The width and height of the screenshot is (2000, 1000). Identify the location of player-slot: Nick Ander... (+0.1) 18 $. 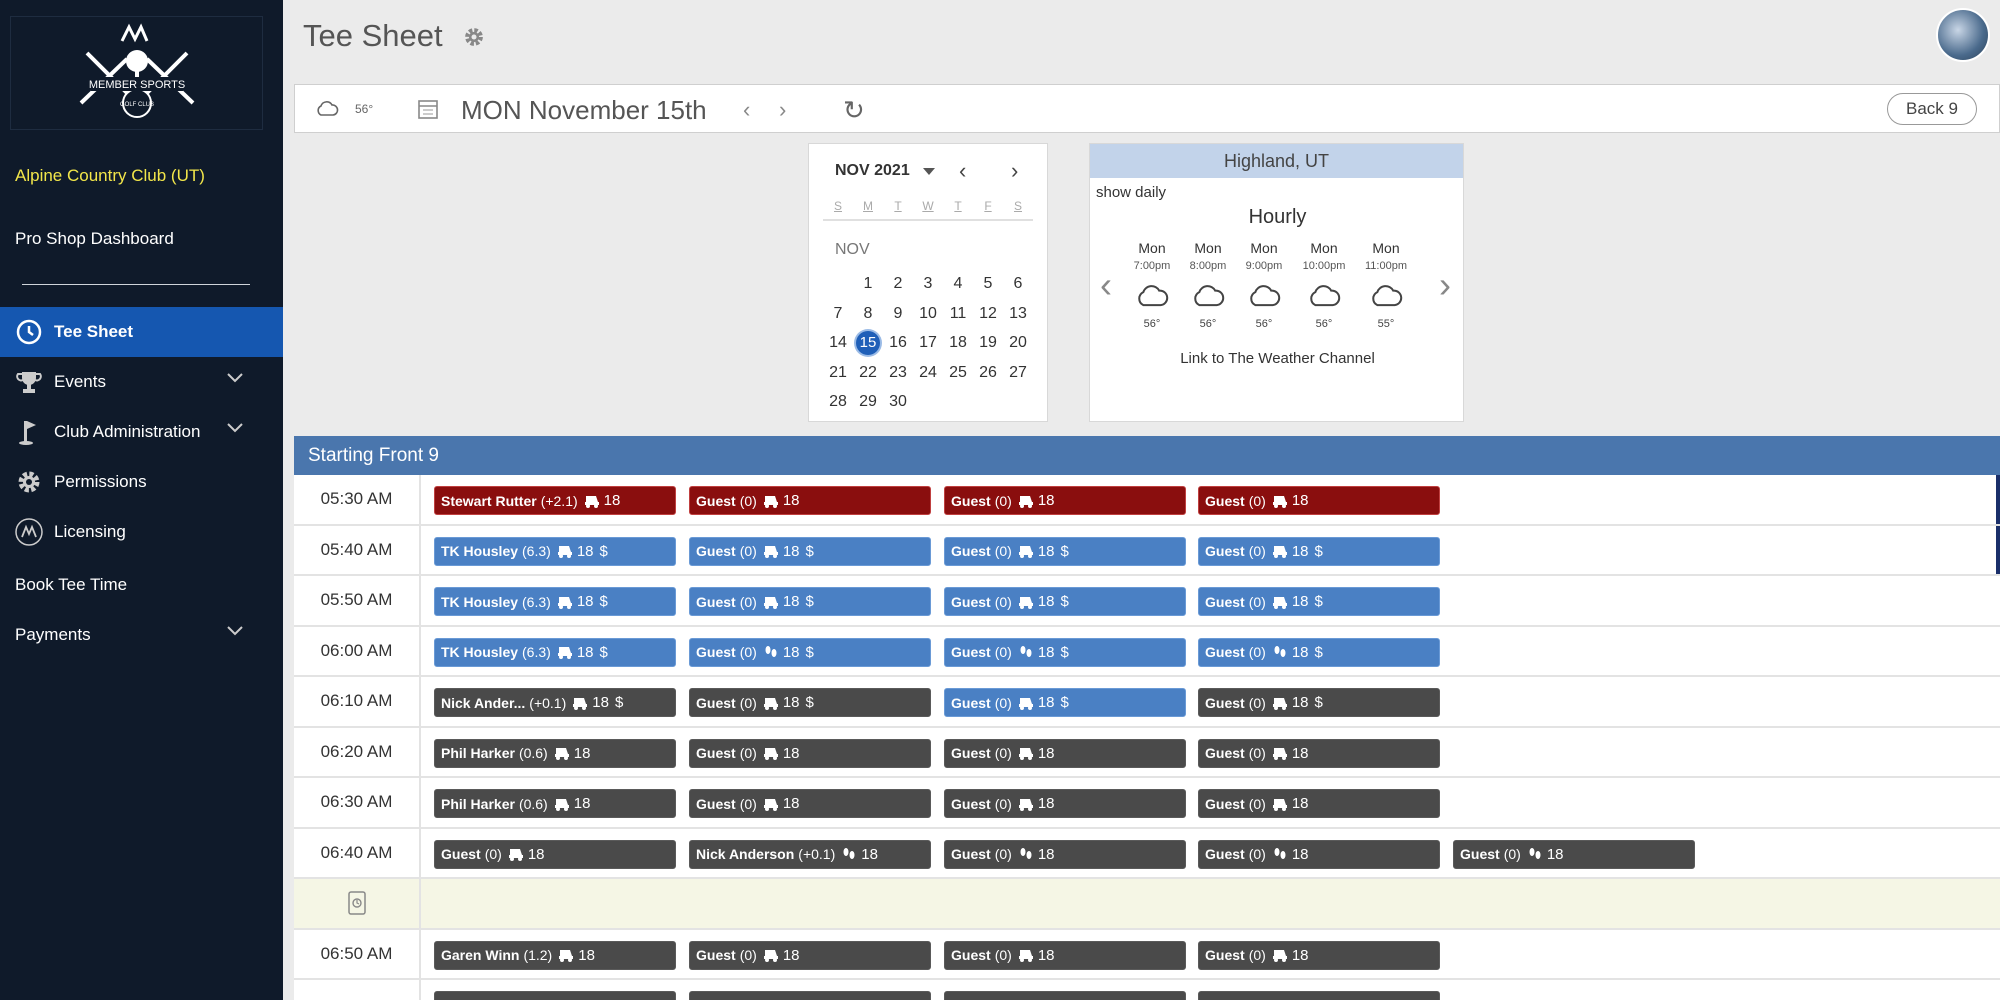
(555, 702).